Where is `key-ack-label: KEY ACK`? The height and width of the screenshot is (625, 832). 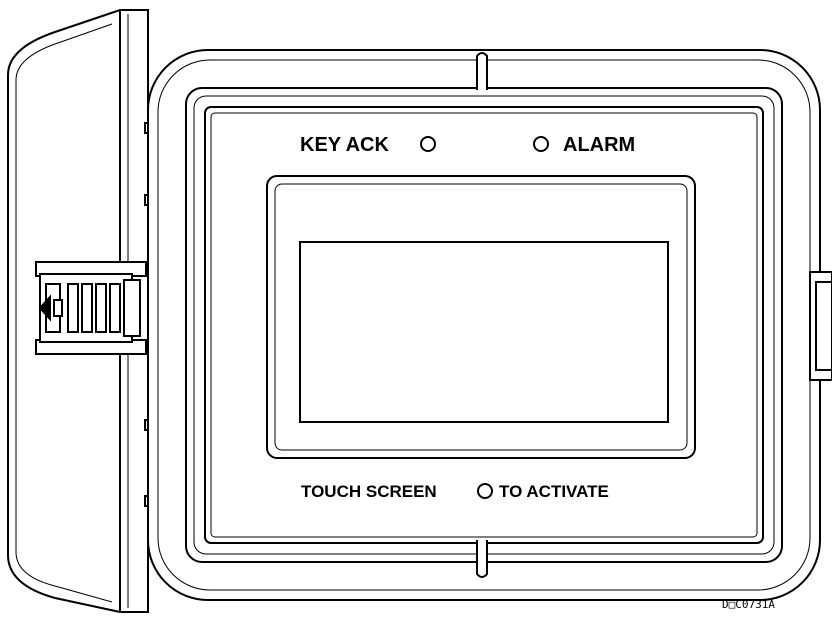 key-ack-label: KEY ACK is located at coordinates (344, 145).